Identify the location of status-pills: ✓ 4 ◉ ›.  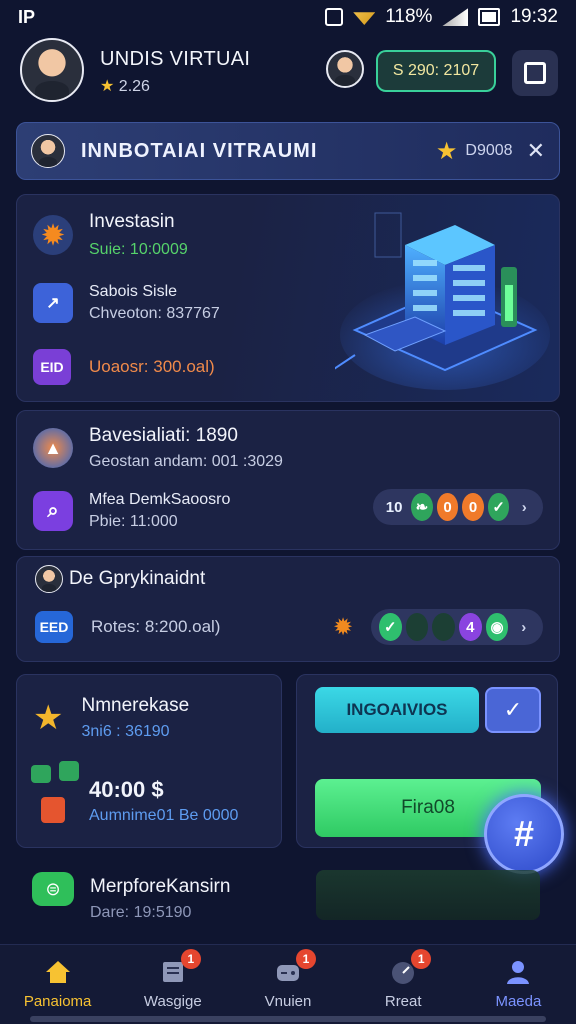
(457, 627).